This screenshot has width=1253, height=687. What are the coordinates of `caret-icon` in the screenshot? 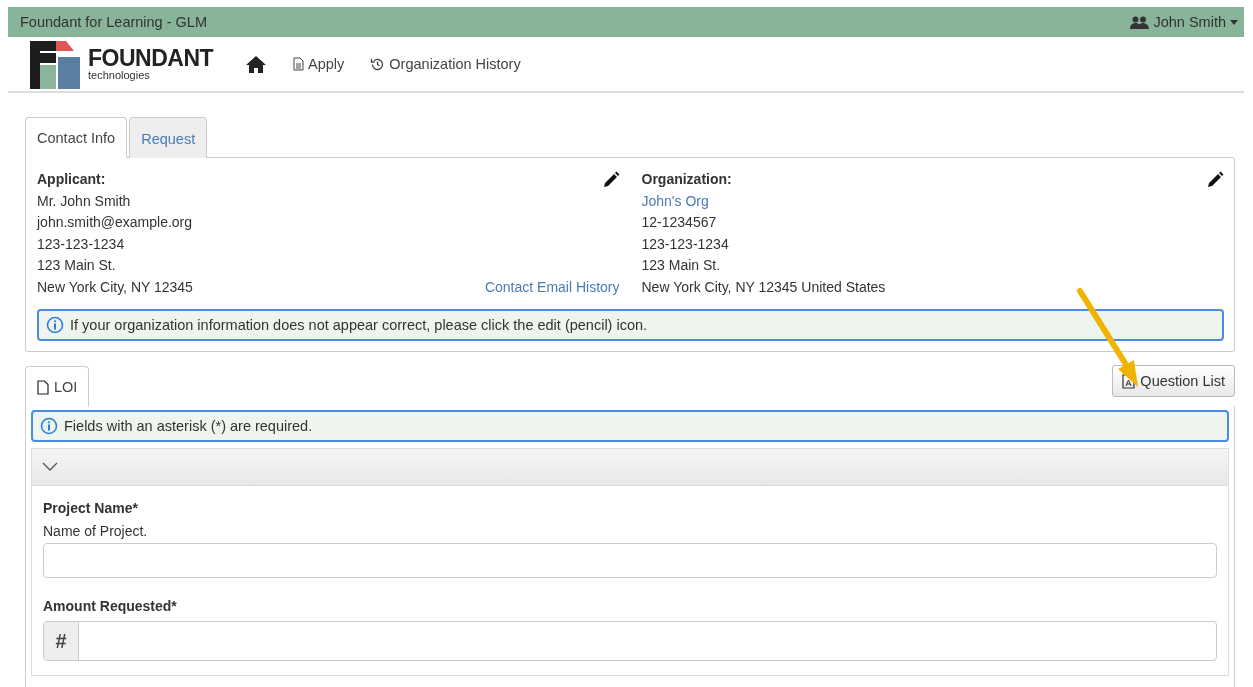 It's located at (1234, 22).